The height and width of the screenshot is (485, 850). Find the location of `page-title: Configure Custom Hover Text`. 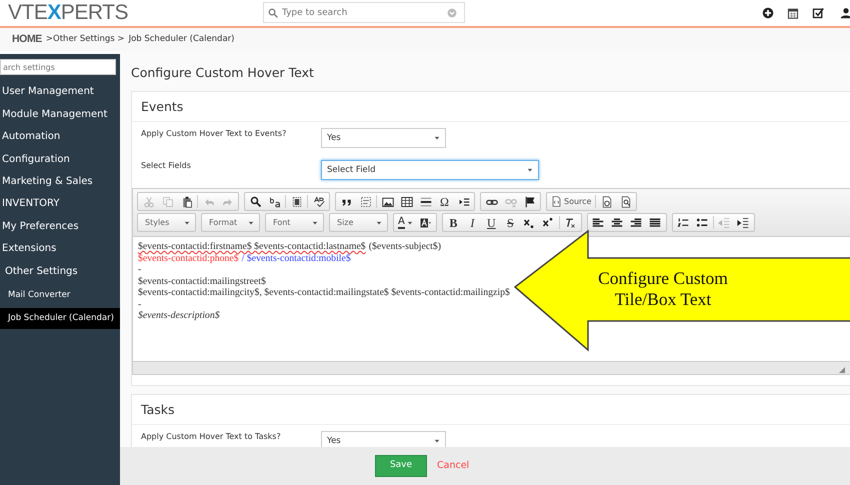

page-title: Configure Custom Hover Text is located at coordinates (223, 73).